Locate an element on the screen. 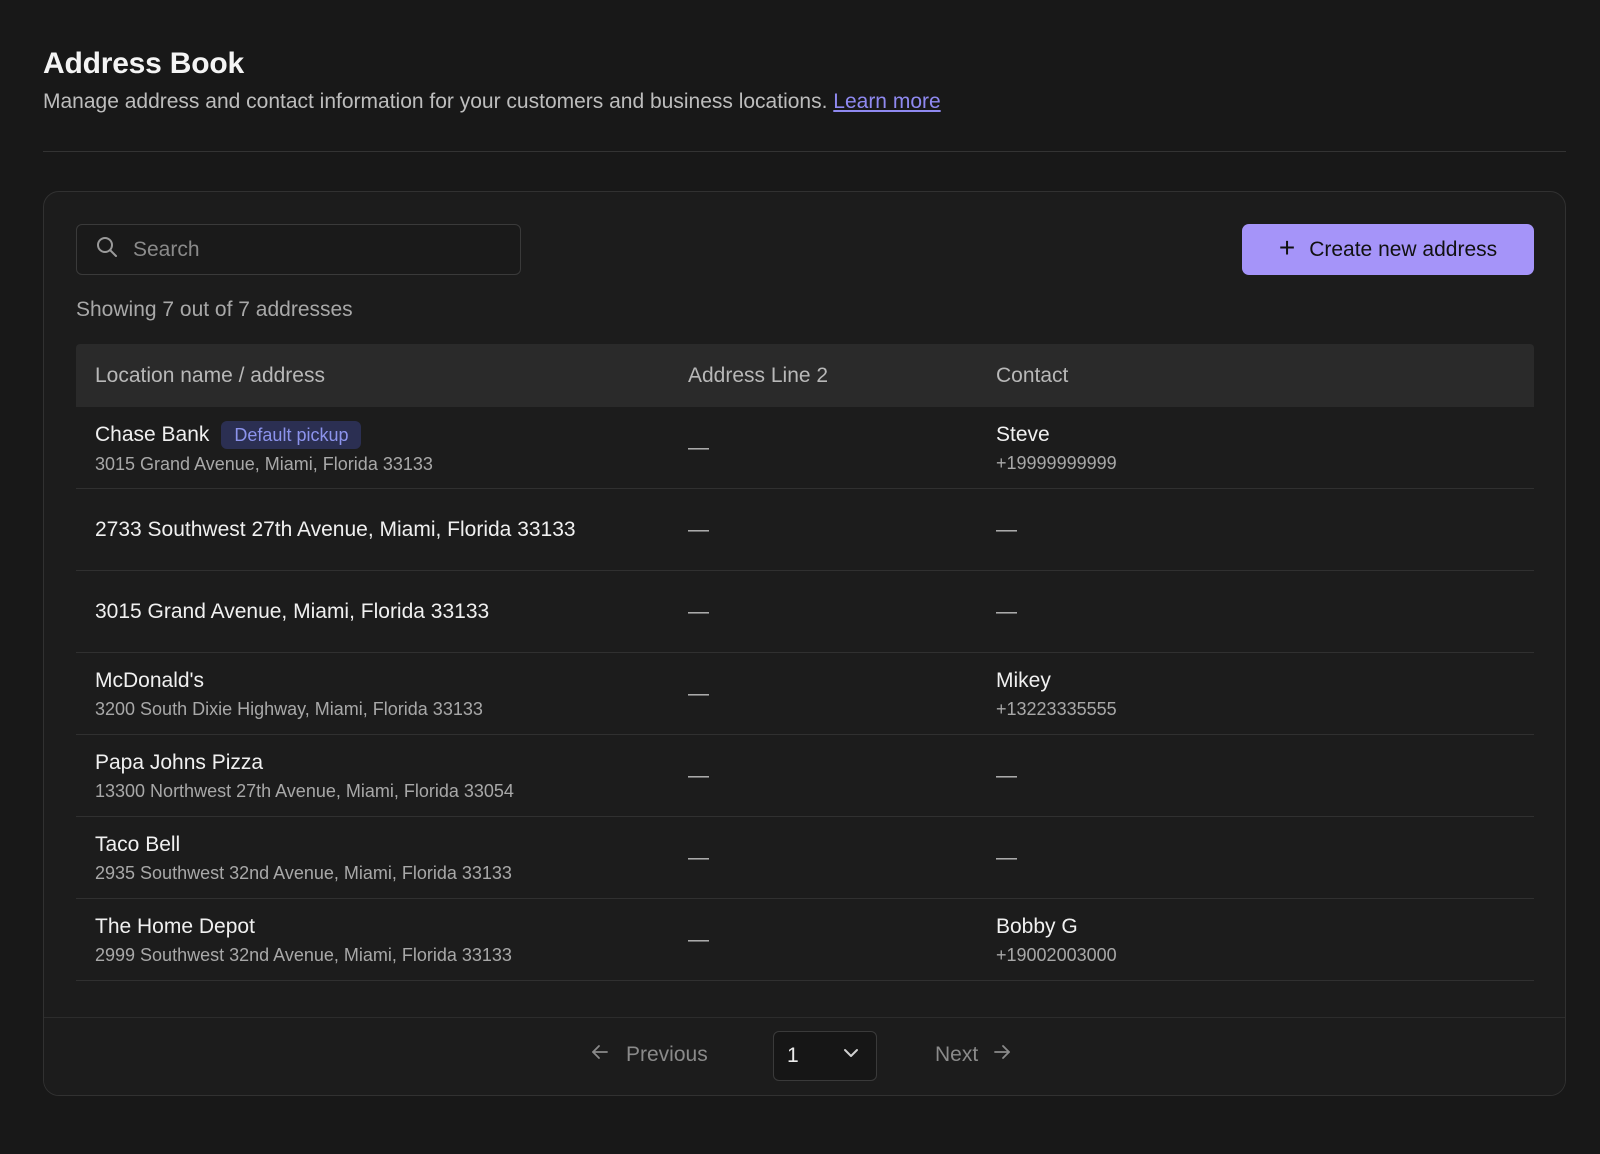 This screenshot has height=1154, width=1600. create-new-address-button: + Create new address is located at coordinates (1388, 249).